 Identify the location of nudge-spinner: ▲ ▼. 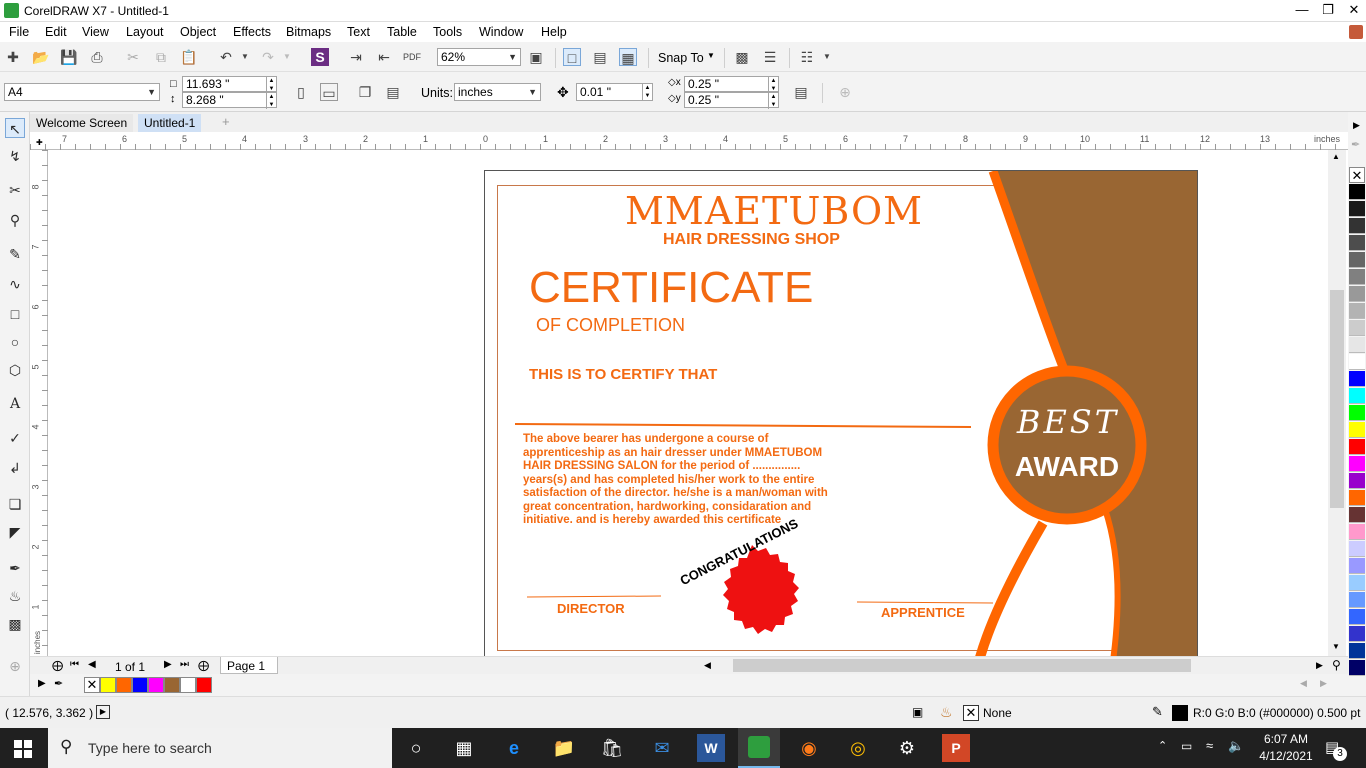
(647, 92).